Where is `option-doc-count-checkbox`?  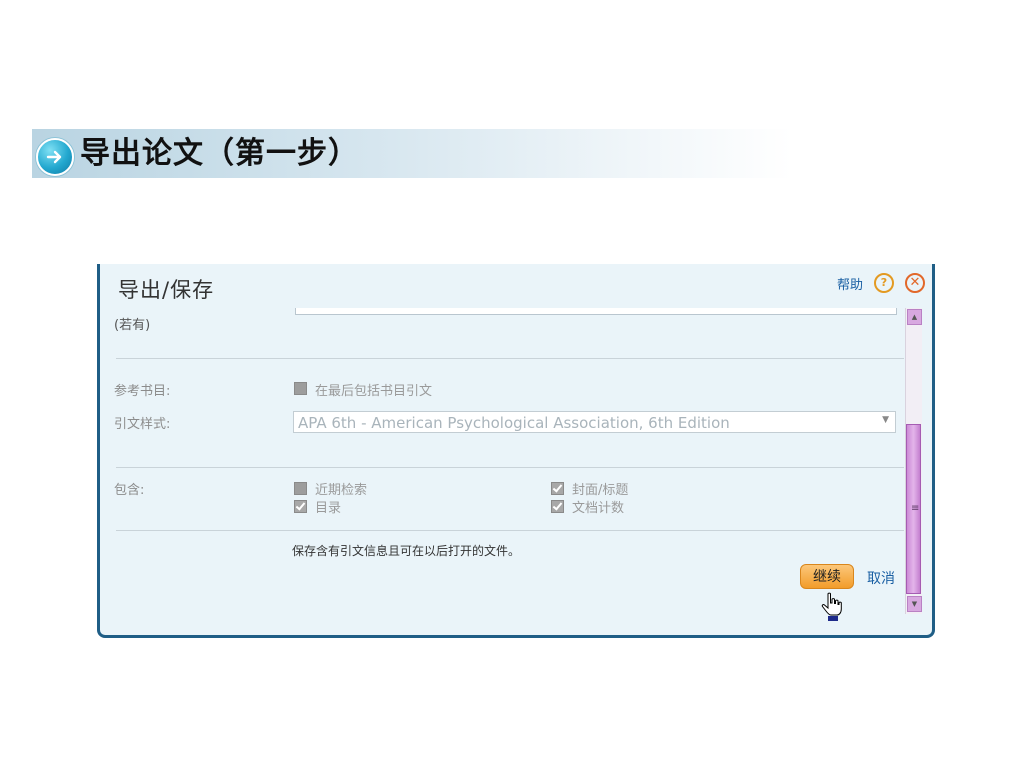 option-doc-count-checkbox is located at coordinates (557, 506).